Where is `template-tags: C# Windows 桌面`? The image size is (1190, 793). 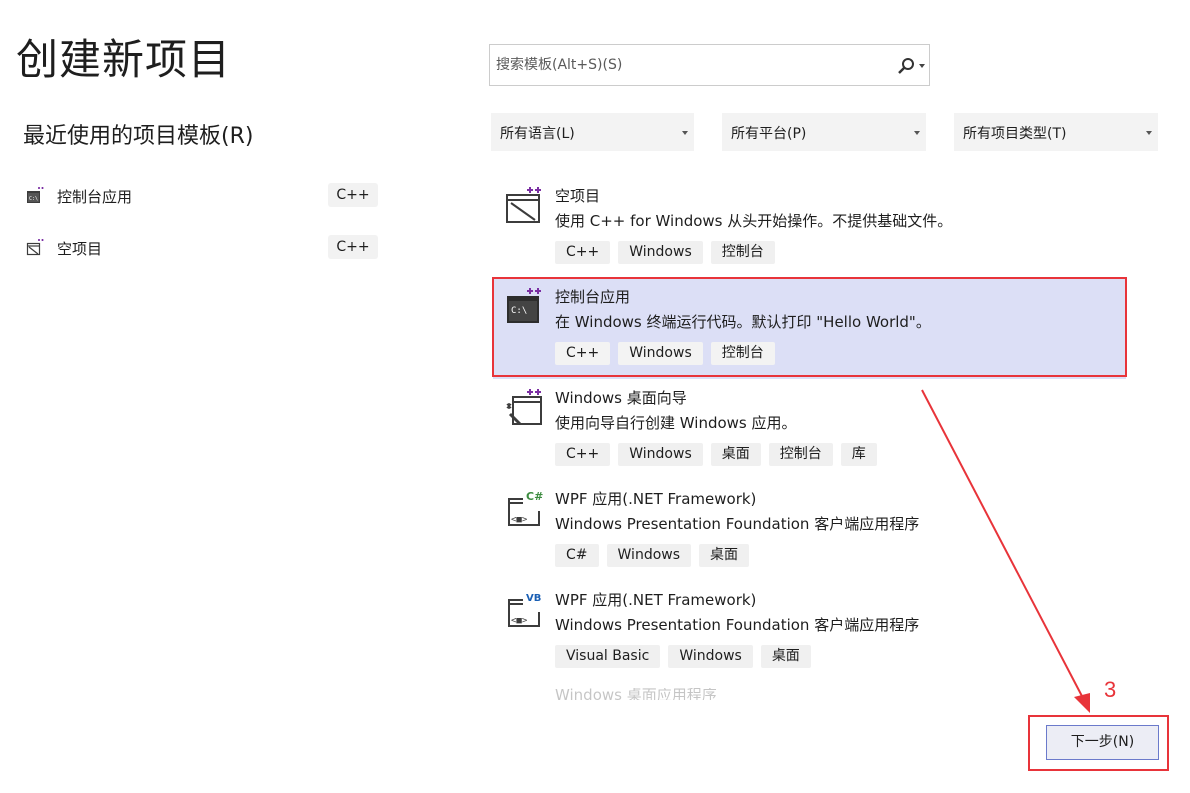 template-tags: C# Windows 桌面 is located at coordinates (652, 555).